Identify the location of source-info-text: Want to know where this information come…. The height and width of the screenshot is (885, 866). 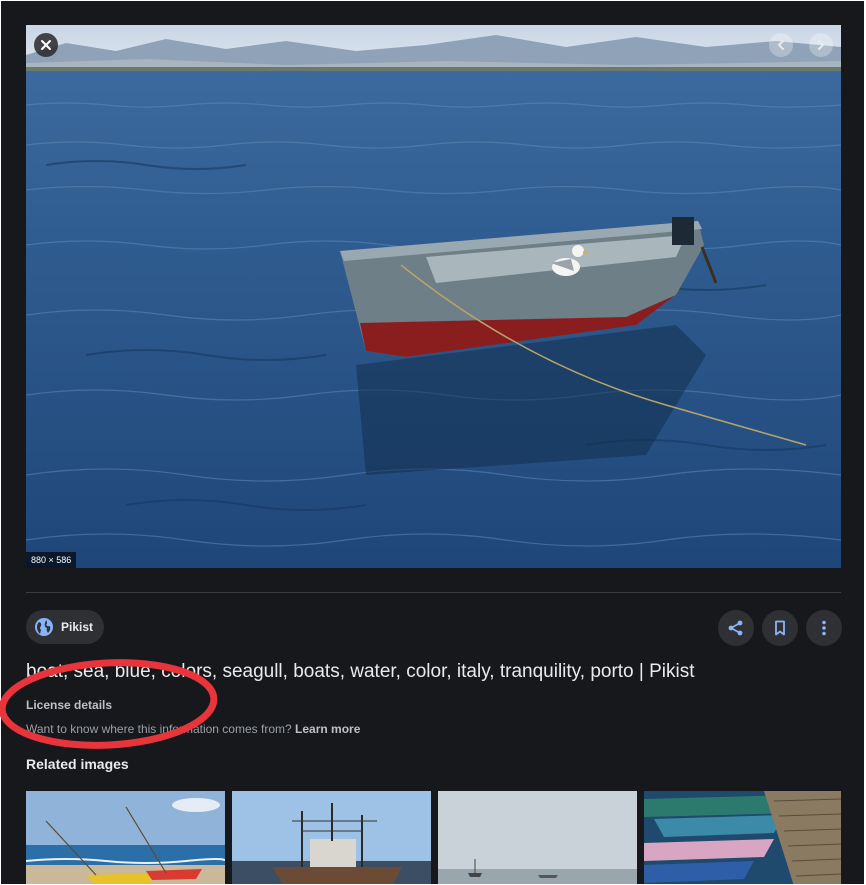
(159, 729).